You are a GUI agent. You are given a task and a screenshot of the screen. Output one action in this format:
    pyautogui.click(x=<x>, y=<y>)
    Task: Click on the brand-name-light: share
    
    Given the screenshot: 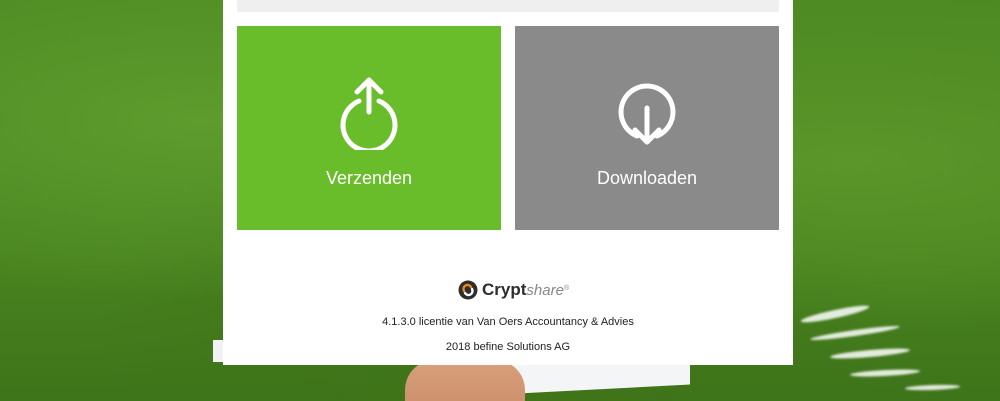 What is the action you would take?
    pyautogui.click(x=545, y=290)
    